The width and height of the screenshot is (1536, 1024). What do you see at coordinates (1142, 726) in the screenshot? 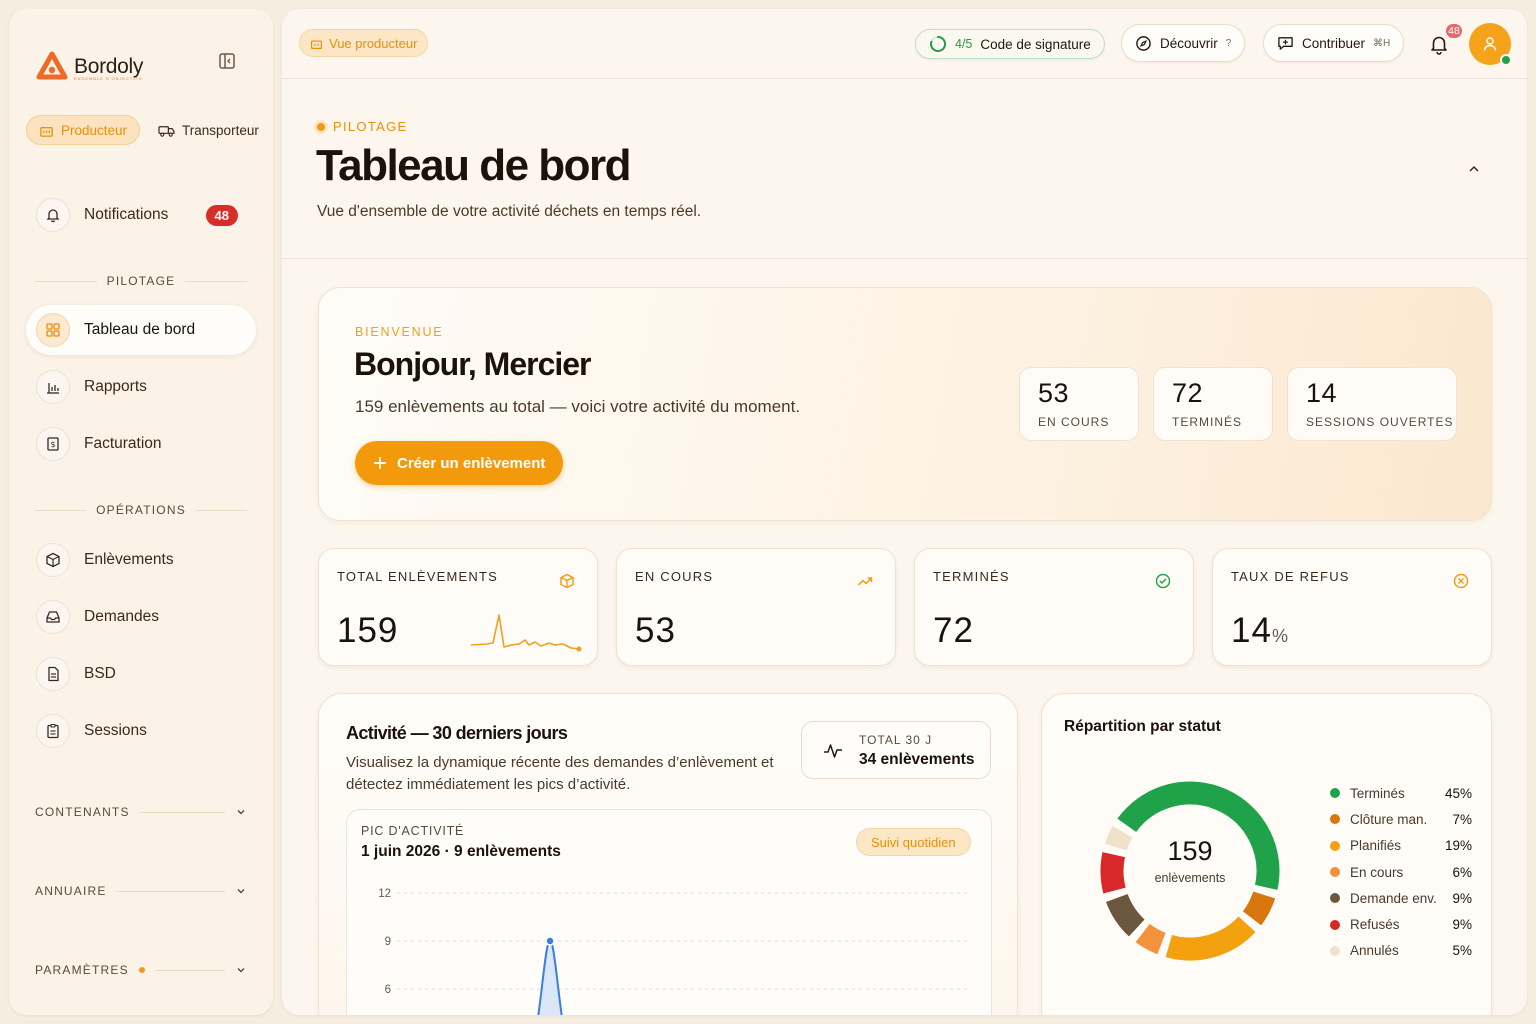
I see `status-title: Répartition par statut` at bounding box center [1142, 726].